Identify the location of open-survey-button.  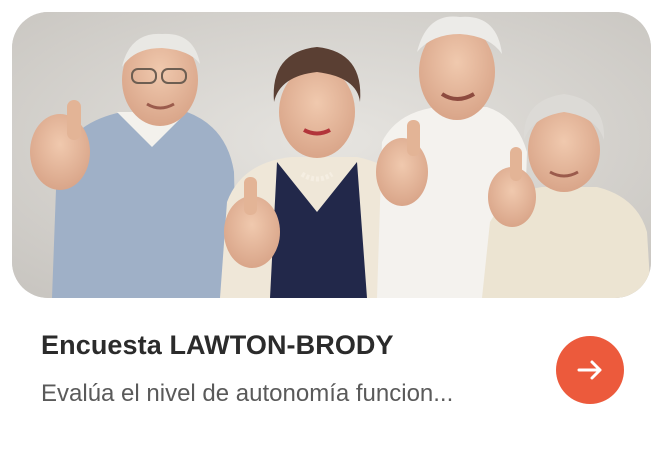
(590, 370).